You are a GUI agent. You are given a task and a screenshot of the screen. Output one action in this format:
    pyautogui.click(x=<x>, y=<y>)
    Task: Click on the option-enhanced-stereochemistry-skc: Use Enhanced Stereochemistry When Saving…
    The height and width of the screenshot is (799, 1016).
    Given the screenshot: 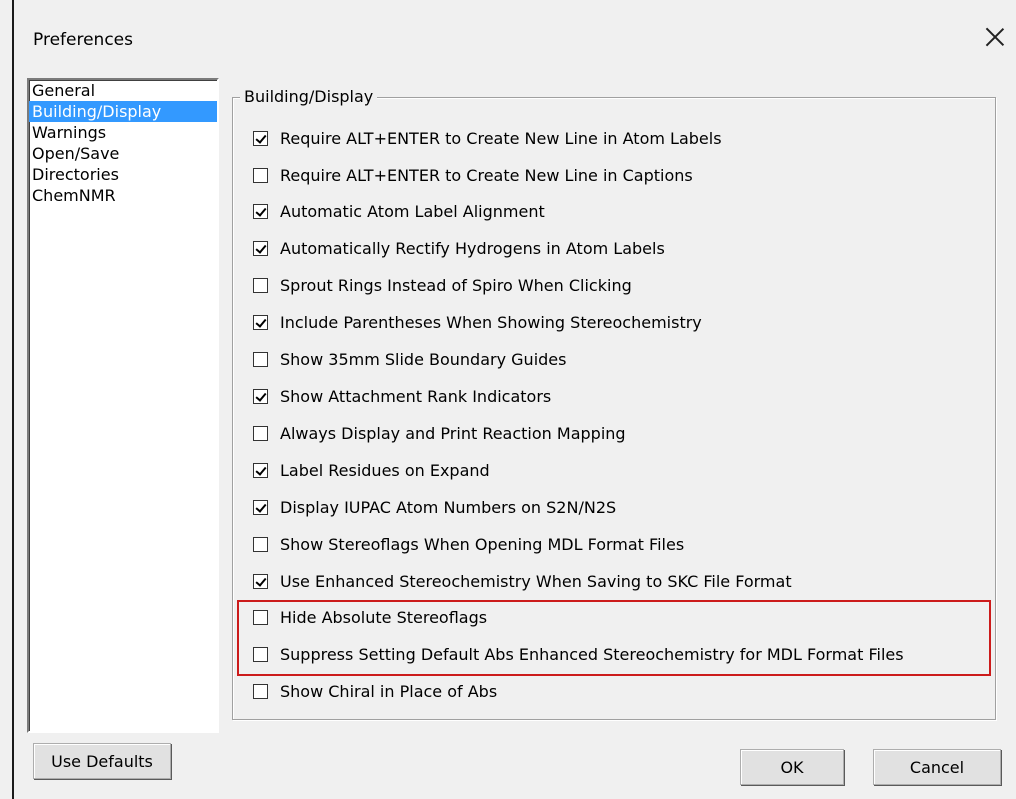 What is the action you would take?
    pyautogui.click(x=522, y=581)
    